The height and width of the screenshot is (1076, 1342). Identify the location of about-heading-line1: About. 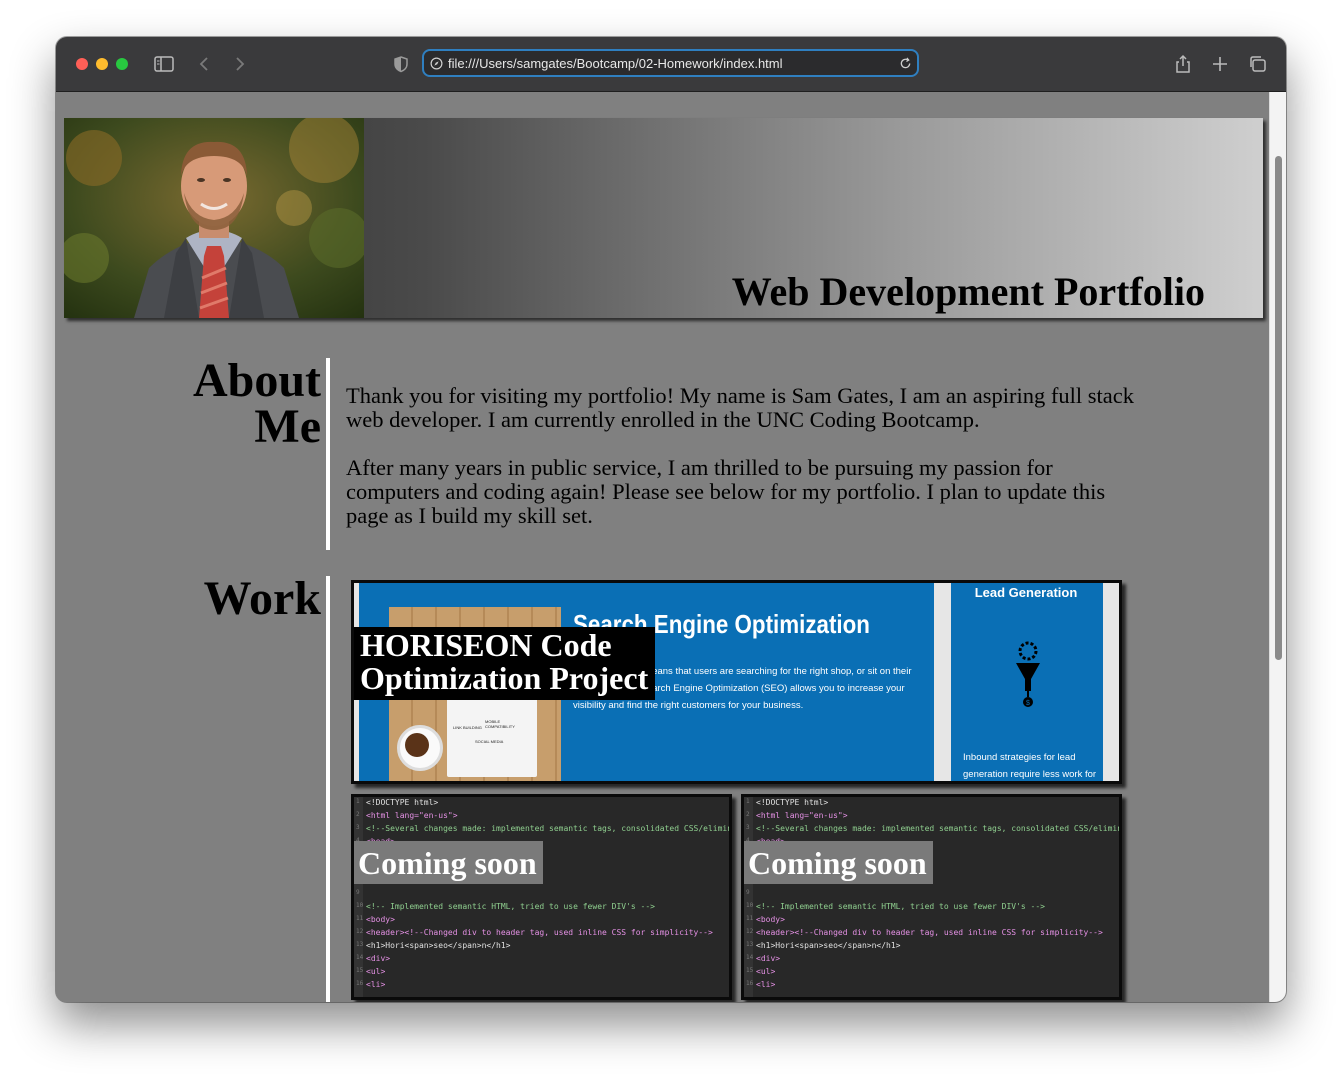
(256, 380).